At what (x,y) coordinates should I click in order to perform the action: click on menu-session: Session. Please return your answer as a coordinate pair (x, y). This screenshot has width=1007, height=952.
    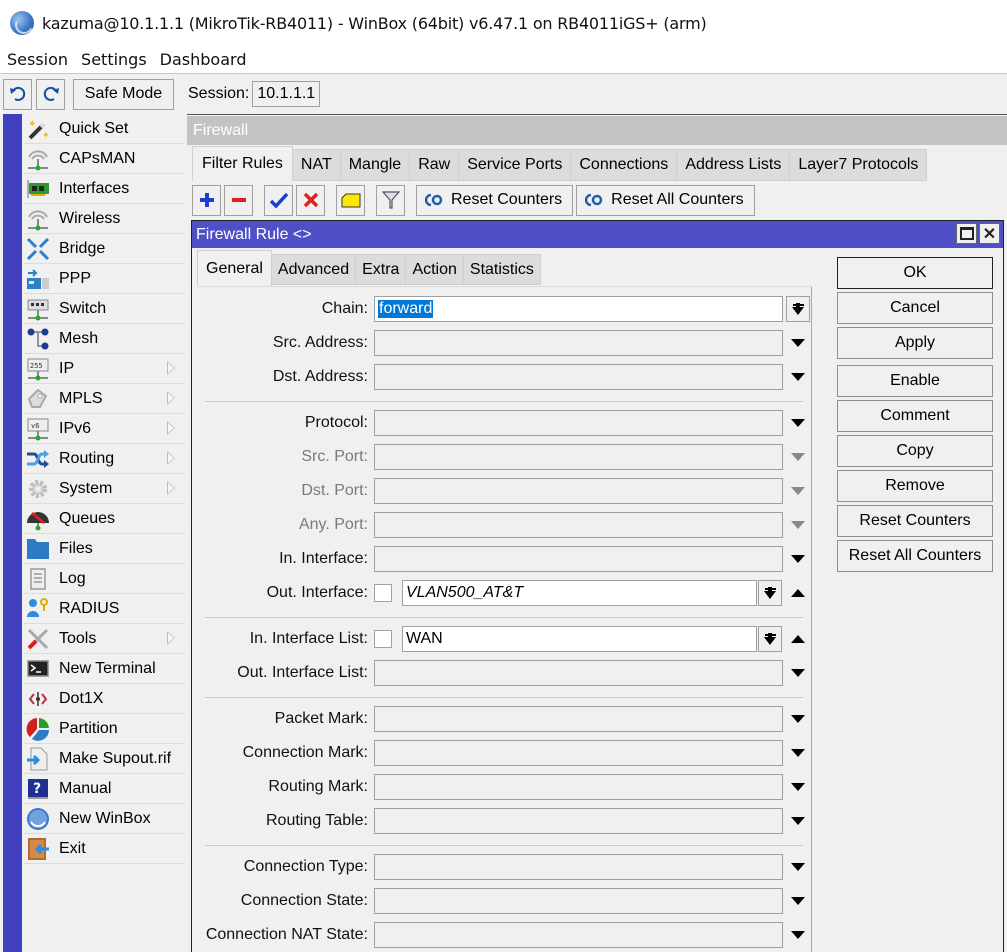
    Looking at the image, I should click on (37, 59).